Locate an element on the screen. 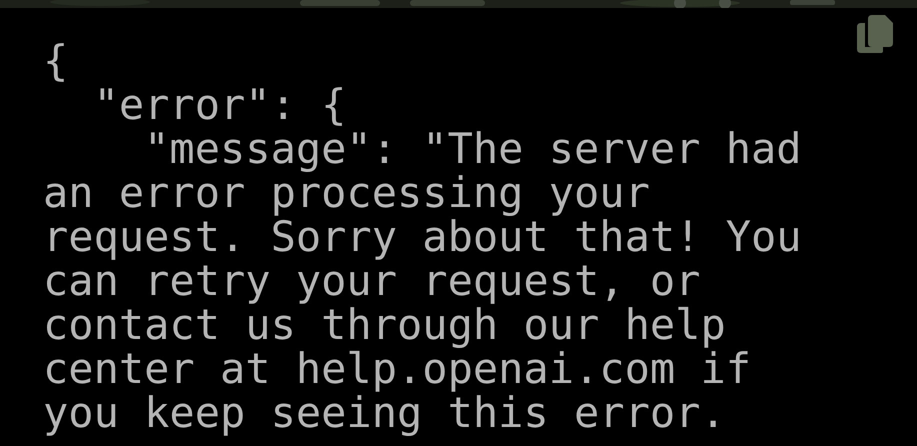  code-line: can retry your request, or is located at coordinates (372, 281).